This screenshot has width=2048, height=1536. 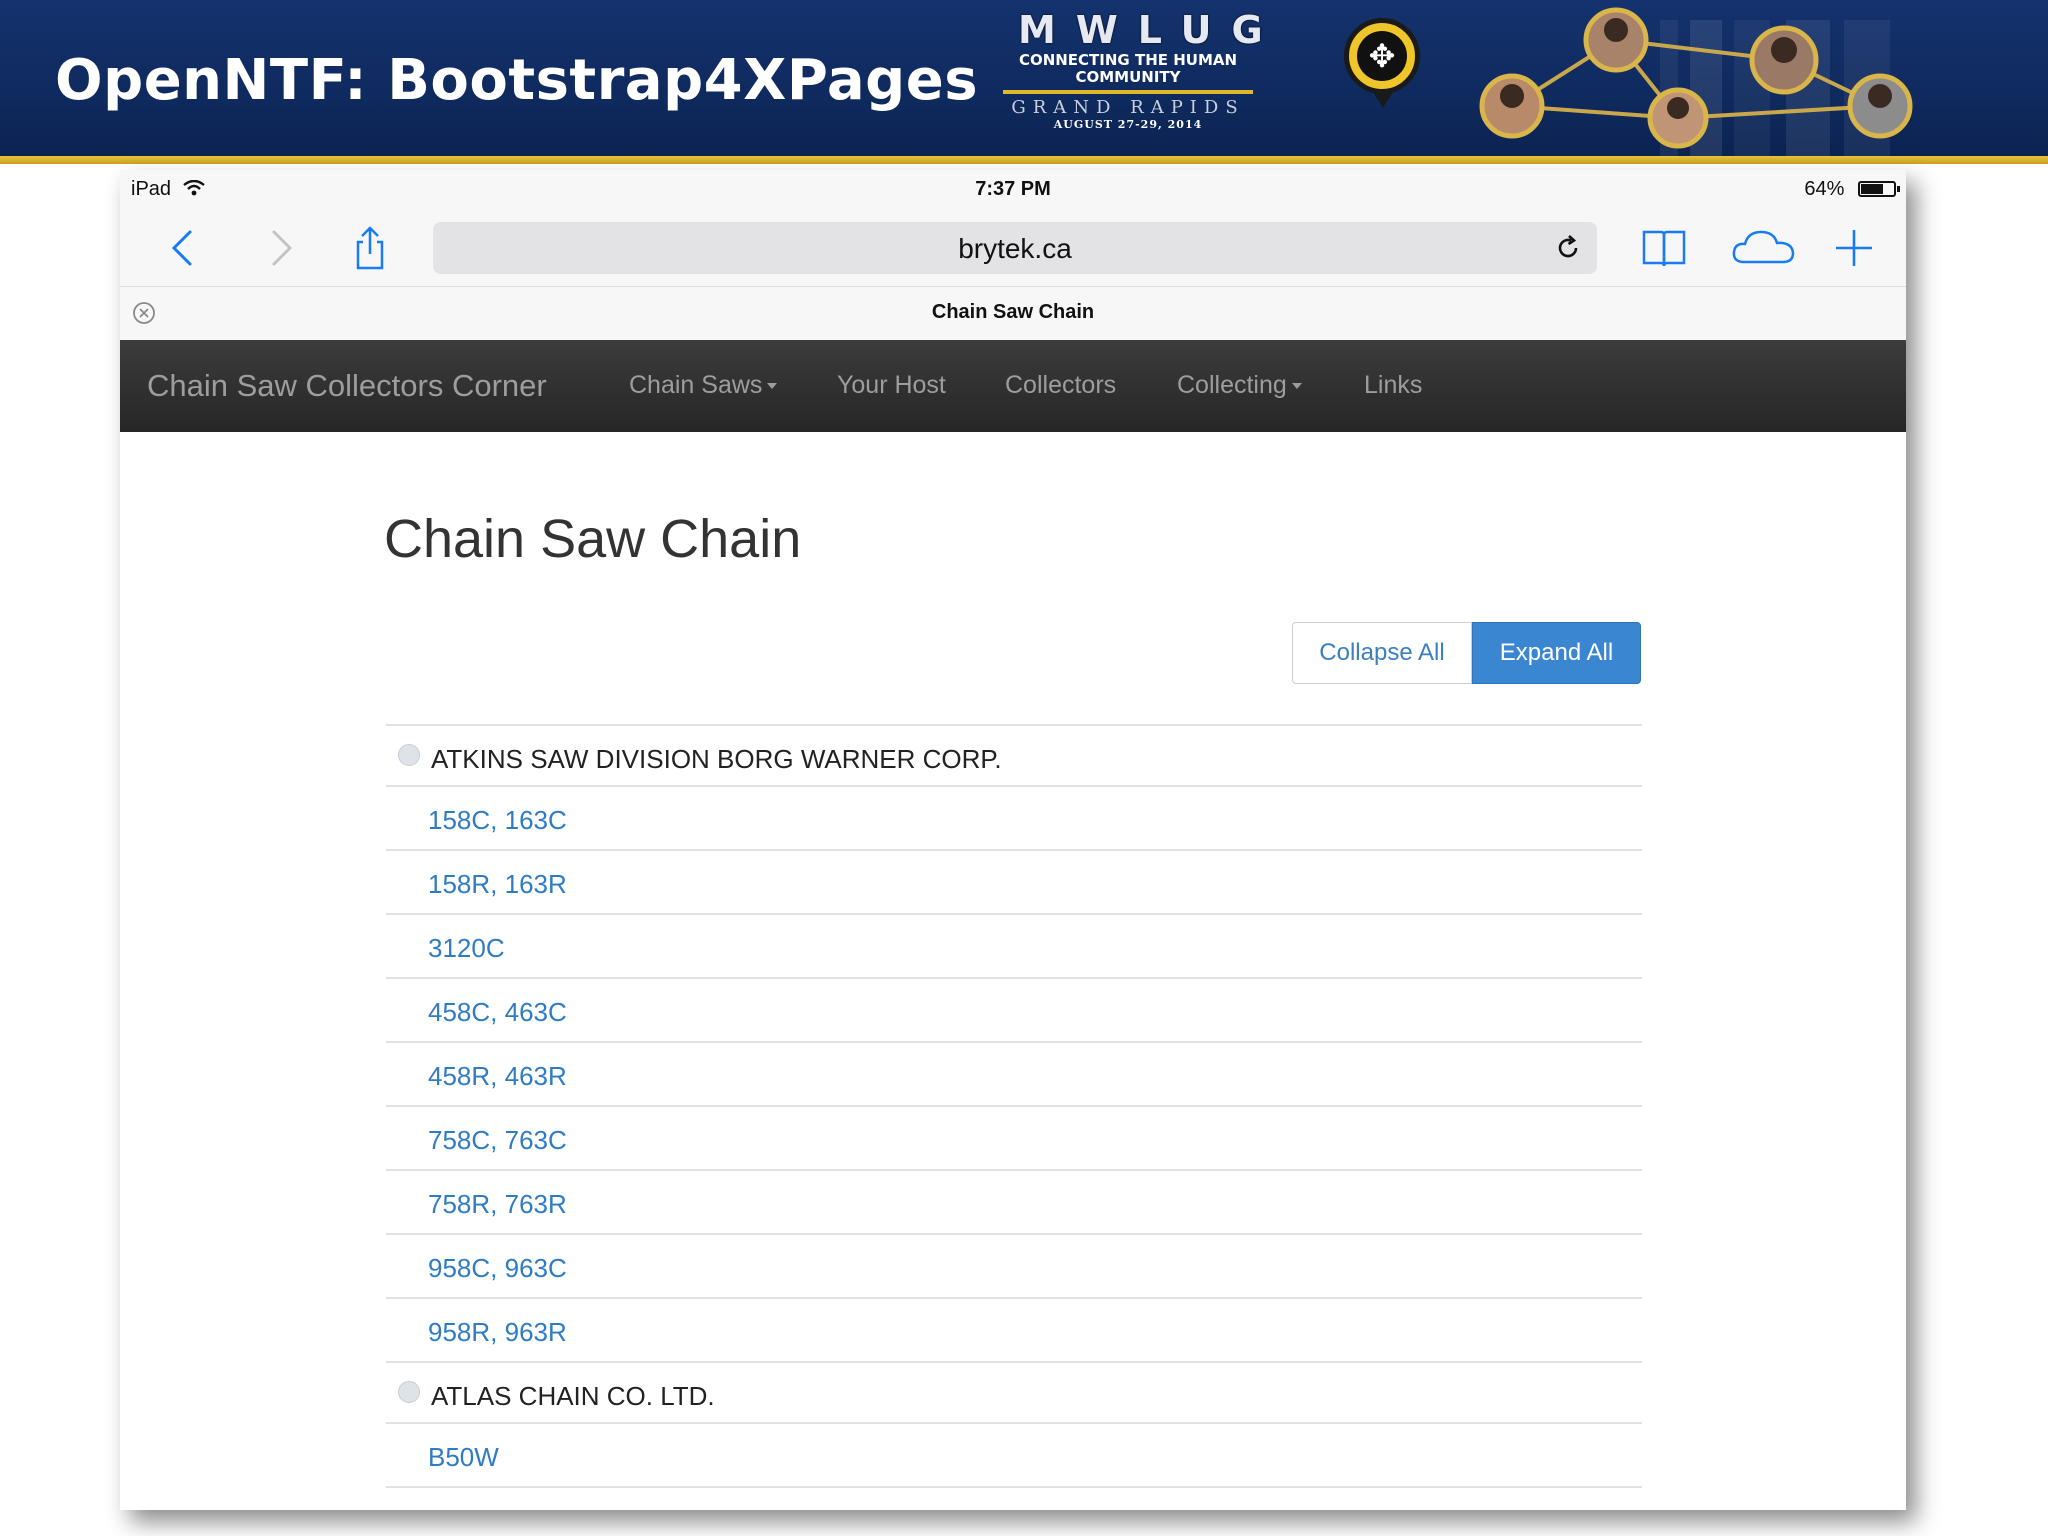 I want to click on nav-collecting: Collecting, so click(x=1239, y=385).